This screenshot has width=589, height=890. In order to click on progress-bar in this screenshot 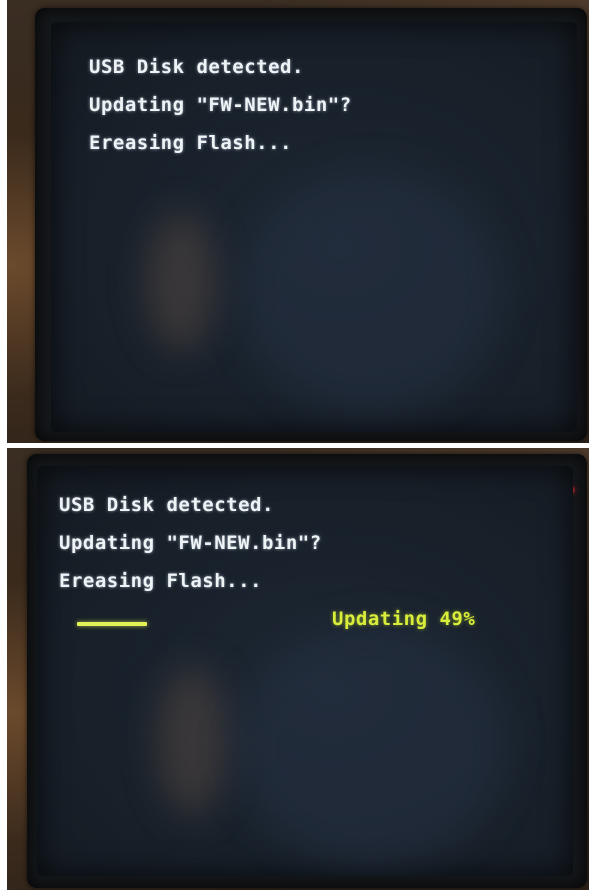, I will do `click(325, 624)`.